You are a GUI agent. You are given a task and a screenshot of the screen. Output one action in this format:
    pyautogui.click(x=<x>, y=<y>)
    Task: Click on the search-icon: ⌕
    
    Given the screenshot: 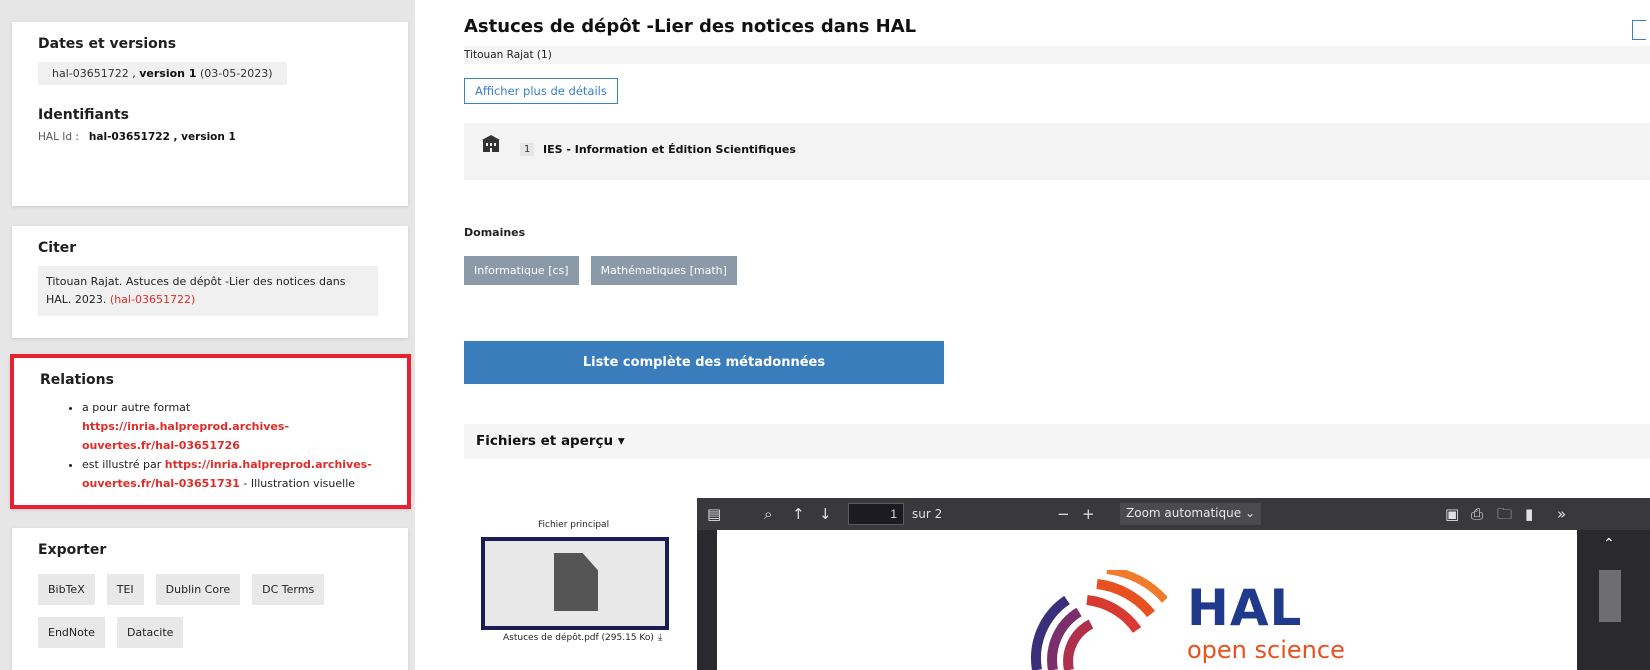 What is the action you would take?
    pyautogui.click(x=768, y=514)
    